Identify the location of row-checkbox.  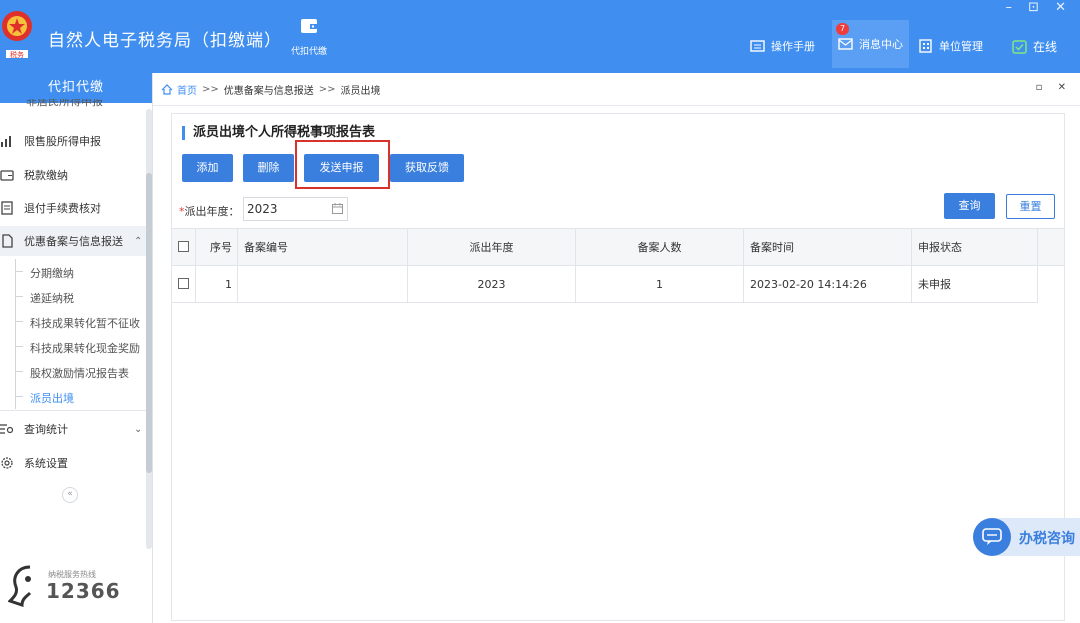
(183, 283).